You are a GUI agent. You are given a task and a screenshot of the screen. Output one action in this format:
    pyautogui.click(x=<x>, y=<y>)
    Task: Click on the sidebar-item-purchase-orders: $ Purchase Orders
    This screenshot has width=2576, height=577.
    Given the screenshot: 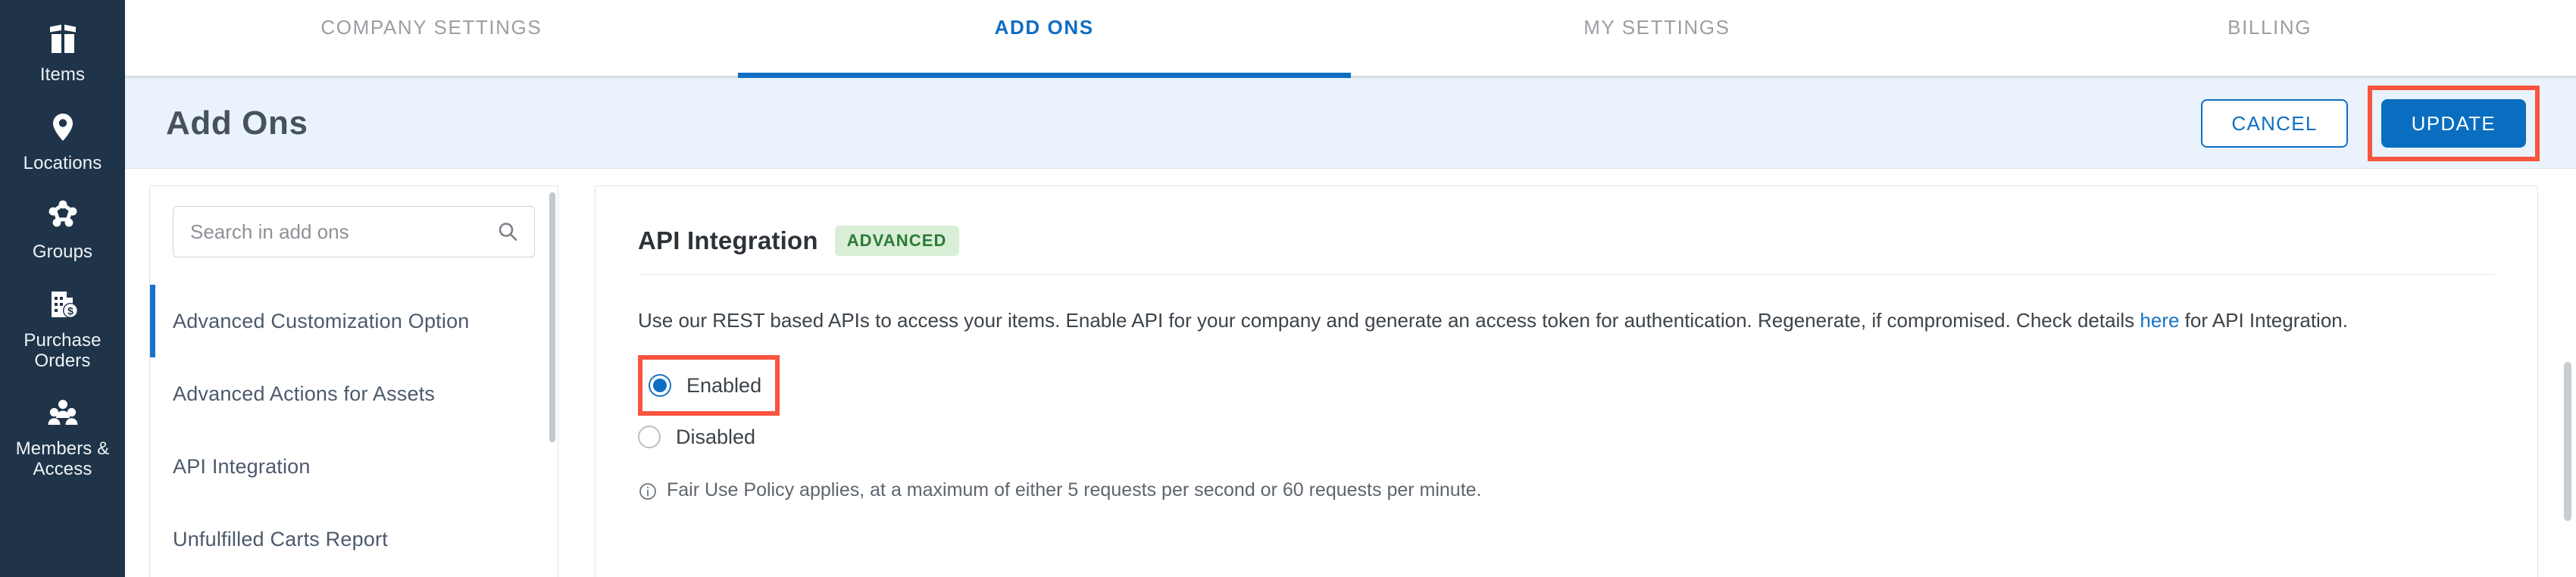 What is the action you would take?
    pyautogui.click(x=62, y=330)
    